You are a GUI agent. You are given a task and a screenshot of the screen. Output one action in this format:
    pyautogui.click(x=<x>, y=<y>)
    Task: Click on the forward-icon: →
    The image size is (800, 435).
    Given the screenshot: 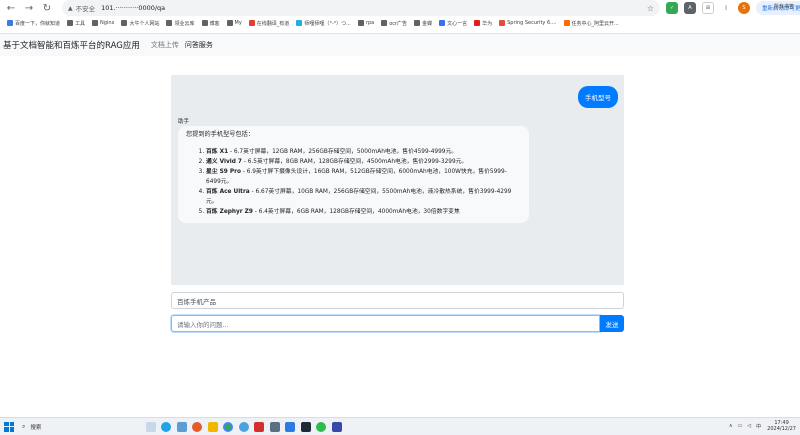 What is the action you would take?
    pyautogui.click(x=29, y=8)
    